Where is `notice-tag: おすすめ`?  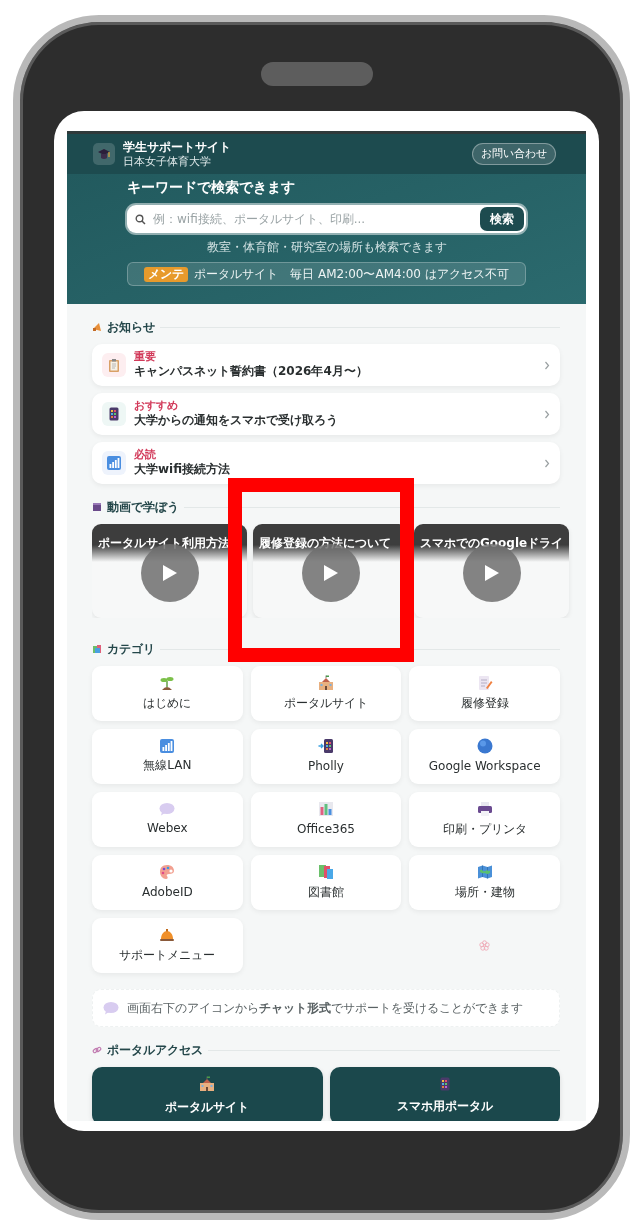
notice-tag: おすすめ is located at coordinates (335, 406).